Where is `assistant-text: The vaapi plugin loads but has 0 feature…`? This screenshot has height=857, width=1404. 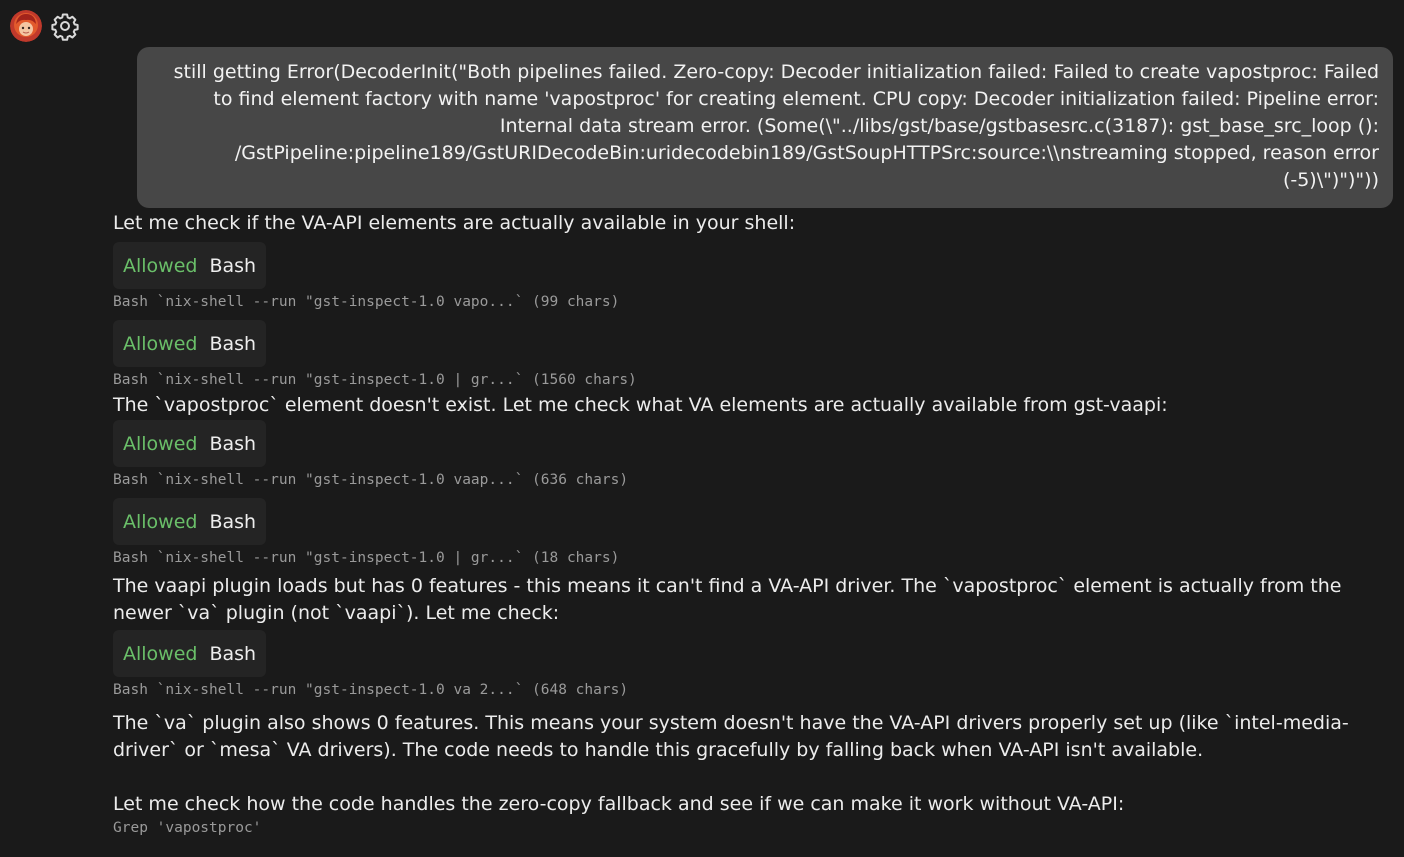
assistant-text: The vaapi plugin loads but has 0 feature… is located at coordinates (727, 599).